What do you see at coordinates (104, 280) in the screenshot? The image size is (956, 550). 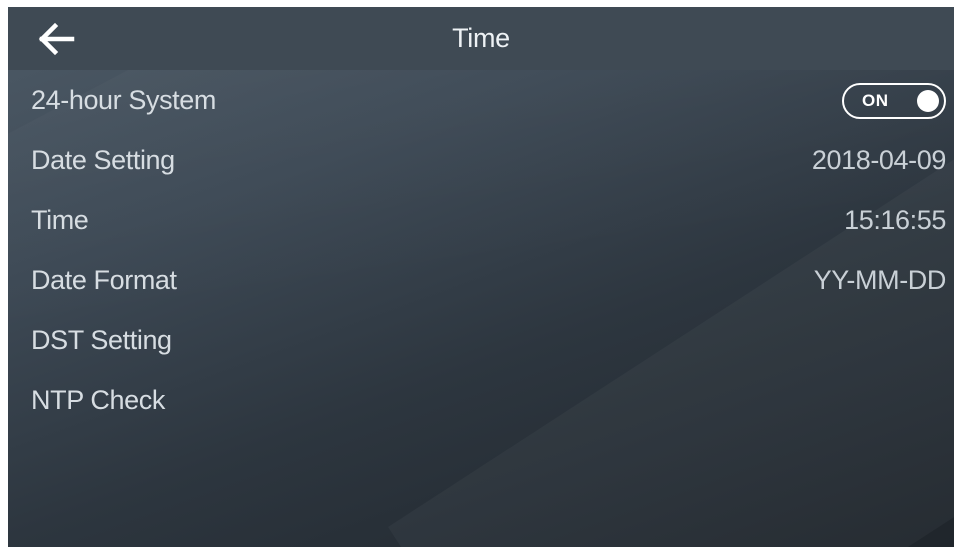 I see `setting-label: Date Format` at bounding box center [104, 280].